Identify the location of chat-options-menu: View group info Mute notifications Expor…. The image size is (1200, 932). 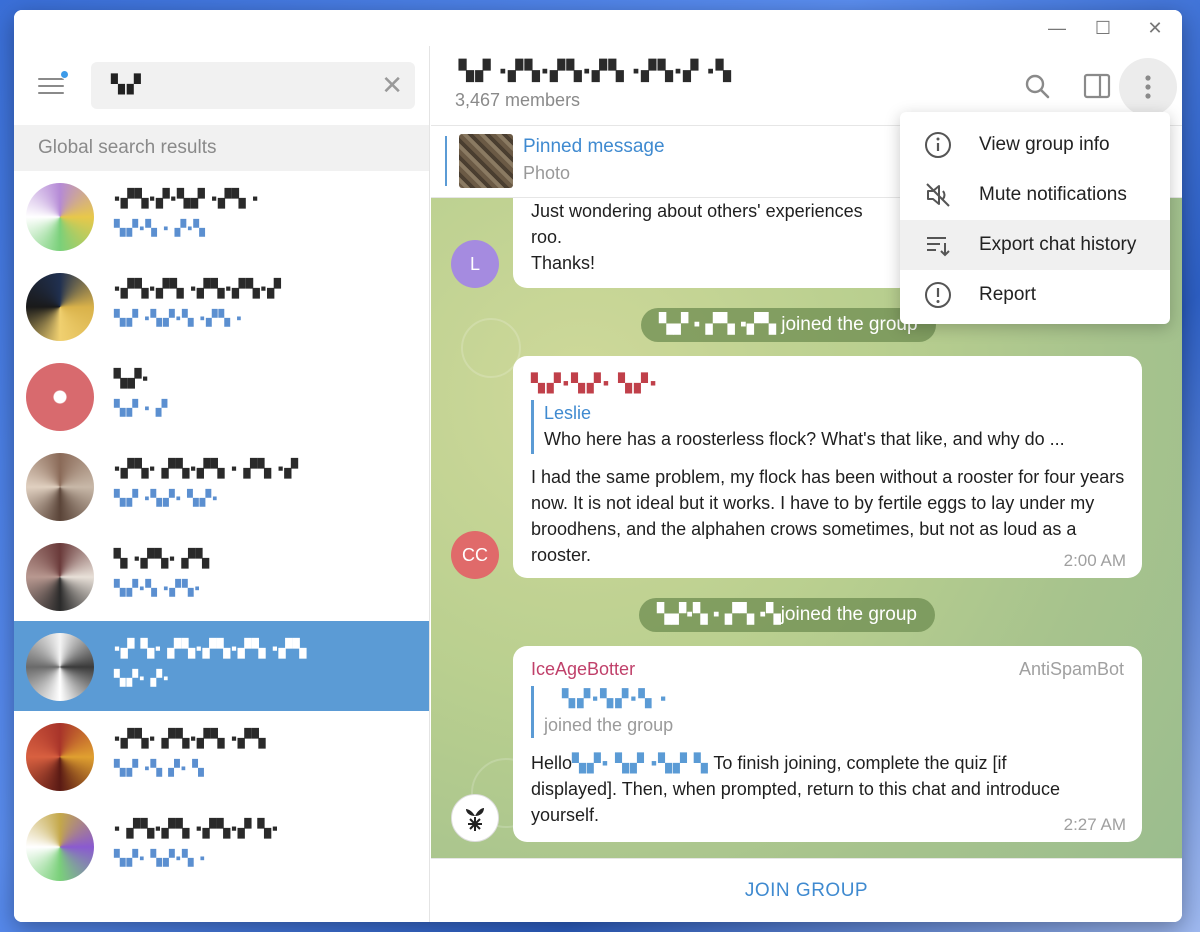
(1035, 218).